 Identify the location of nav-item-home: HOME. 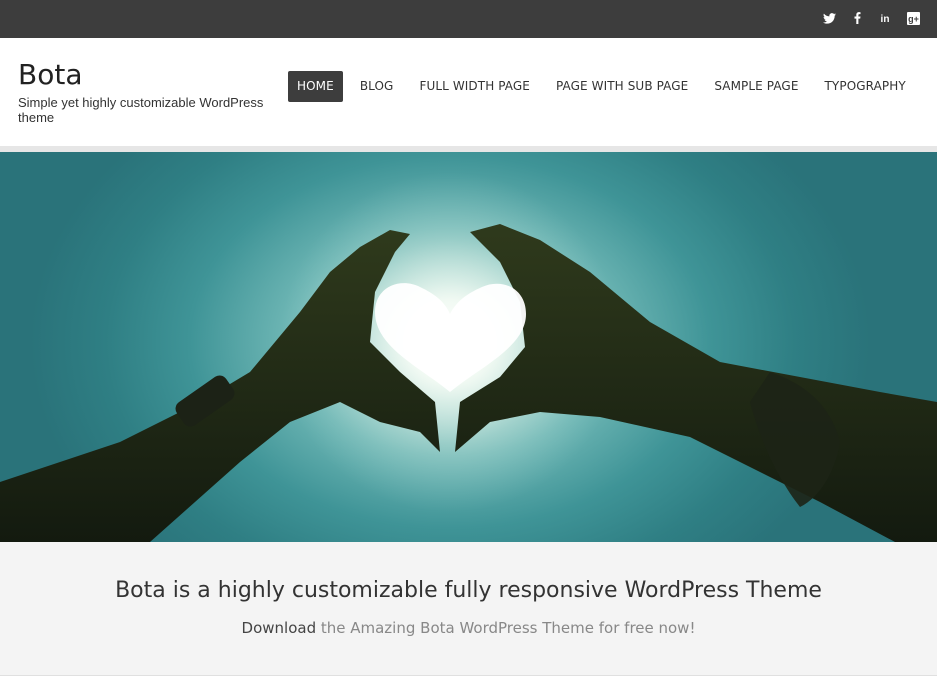
(315, 86).